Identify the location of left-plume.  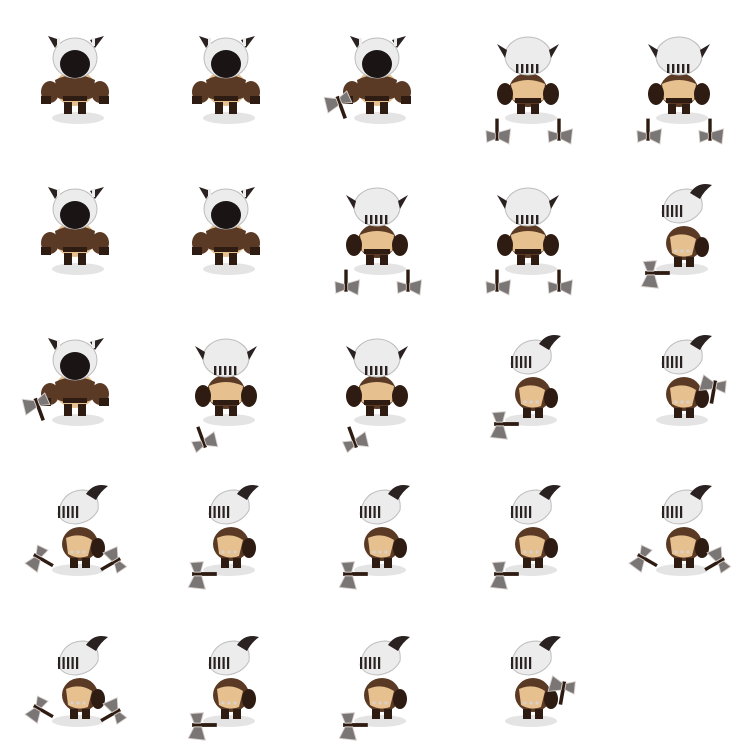
(351, 353).